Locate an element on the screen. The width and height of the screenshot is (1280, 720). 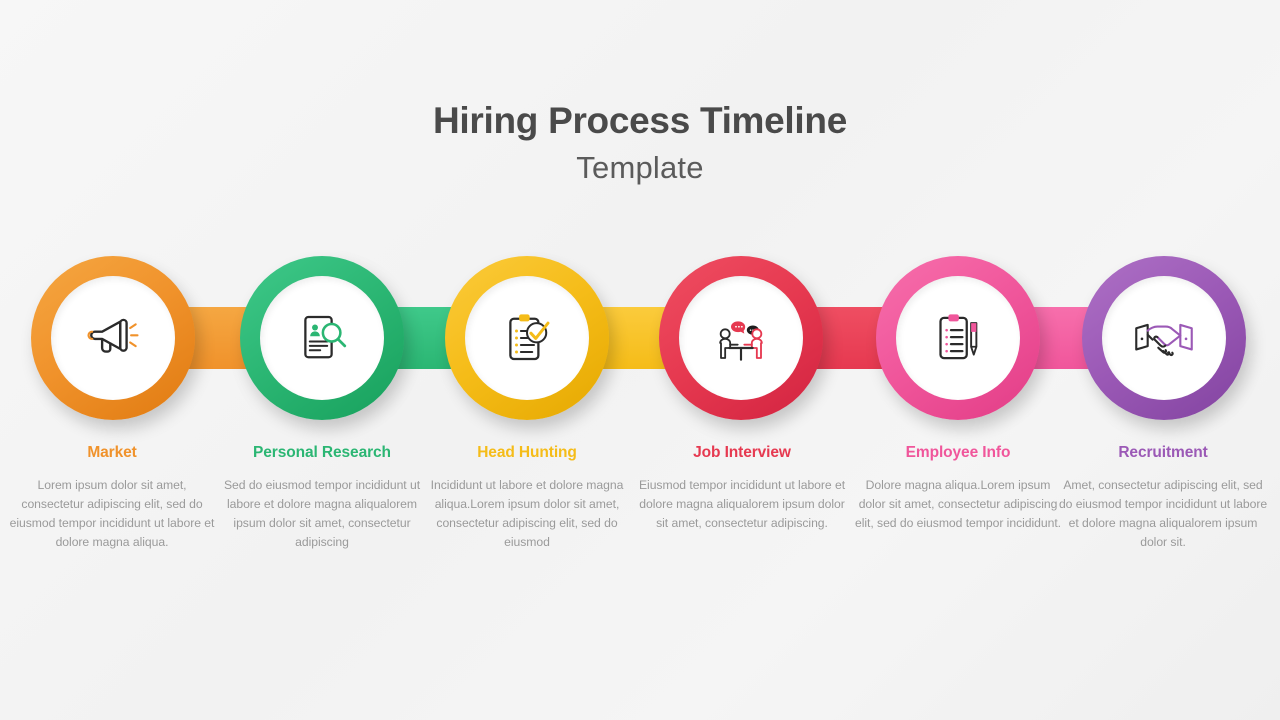
title-block: Hiring Process Timeline Template is located at coordinates (640, 143).